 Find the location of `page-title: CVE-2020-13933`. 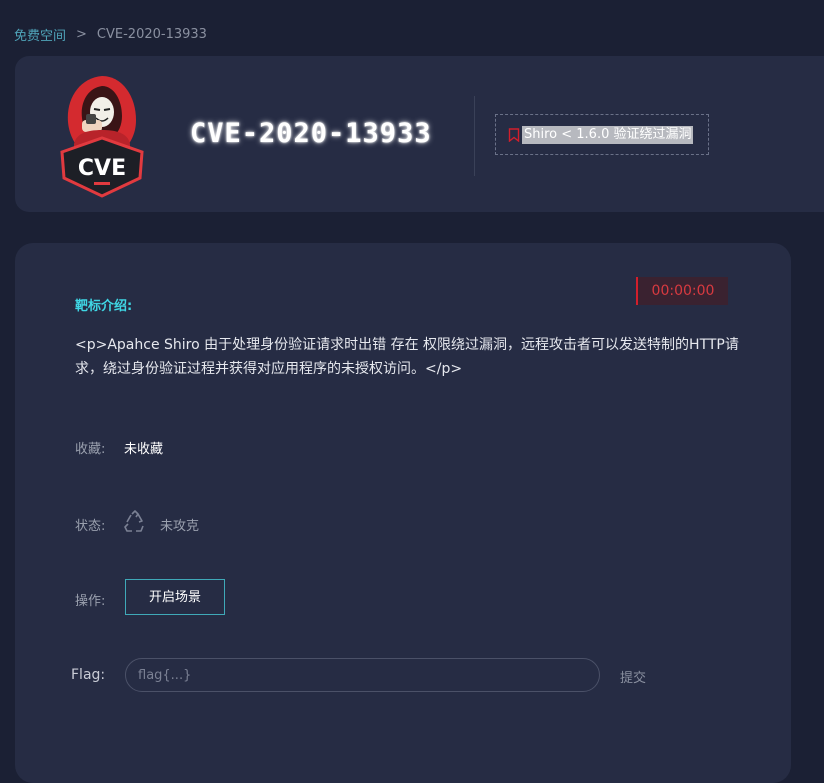

page-title: CVE-2020-13933 is located at coordinates (311, 133).